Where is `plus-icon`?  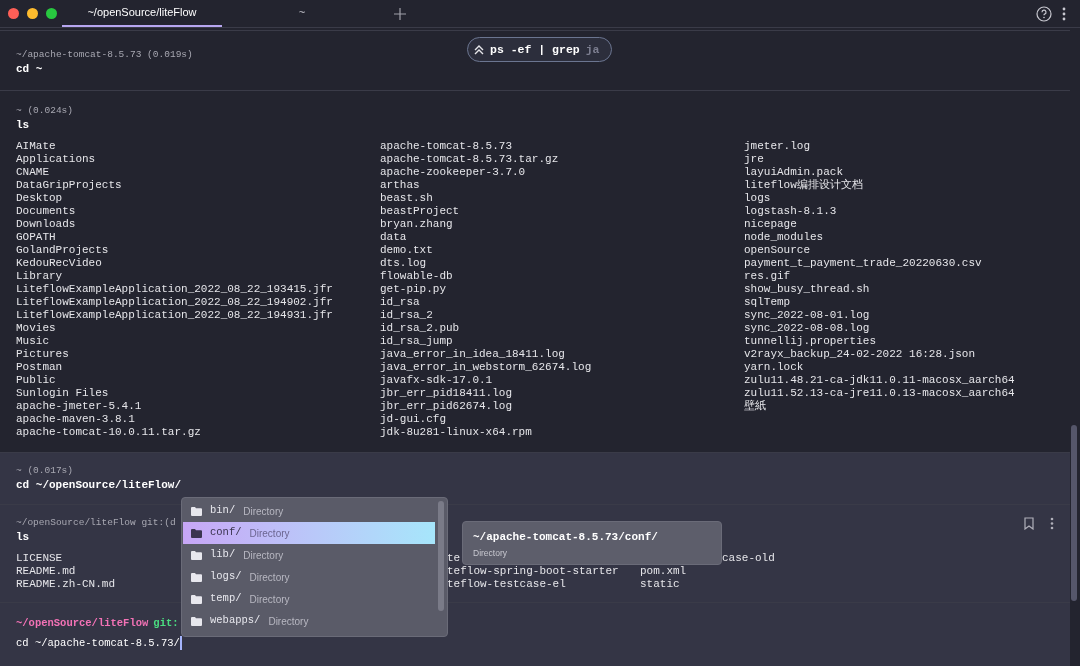
plus-icon is located at coordinates (400, 13).